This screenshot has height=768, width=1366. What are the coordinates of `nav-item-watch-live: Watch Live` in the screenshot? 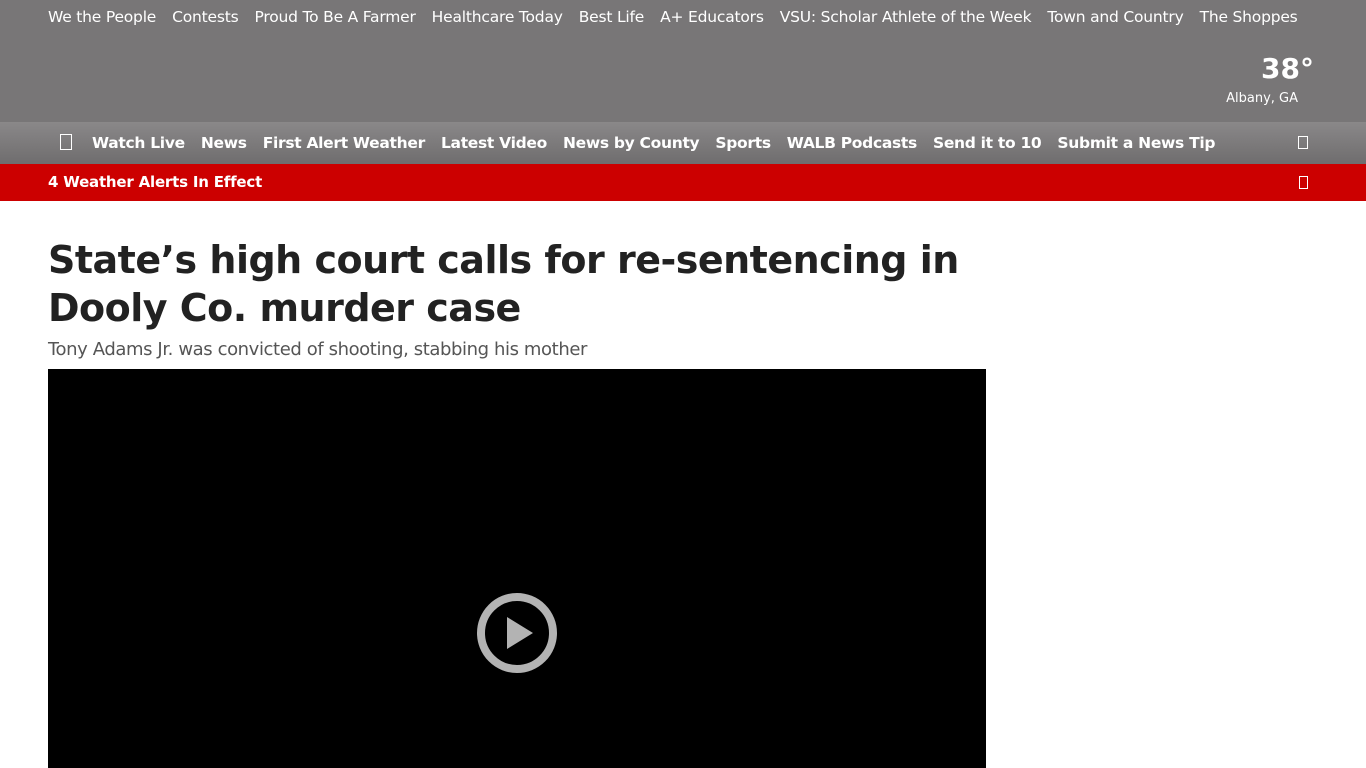 It's located at (138, 143).